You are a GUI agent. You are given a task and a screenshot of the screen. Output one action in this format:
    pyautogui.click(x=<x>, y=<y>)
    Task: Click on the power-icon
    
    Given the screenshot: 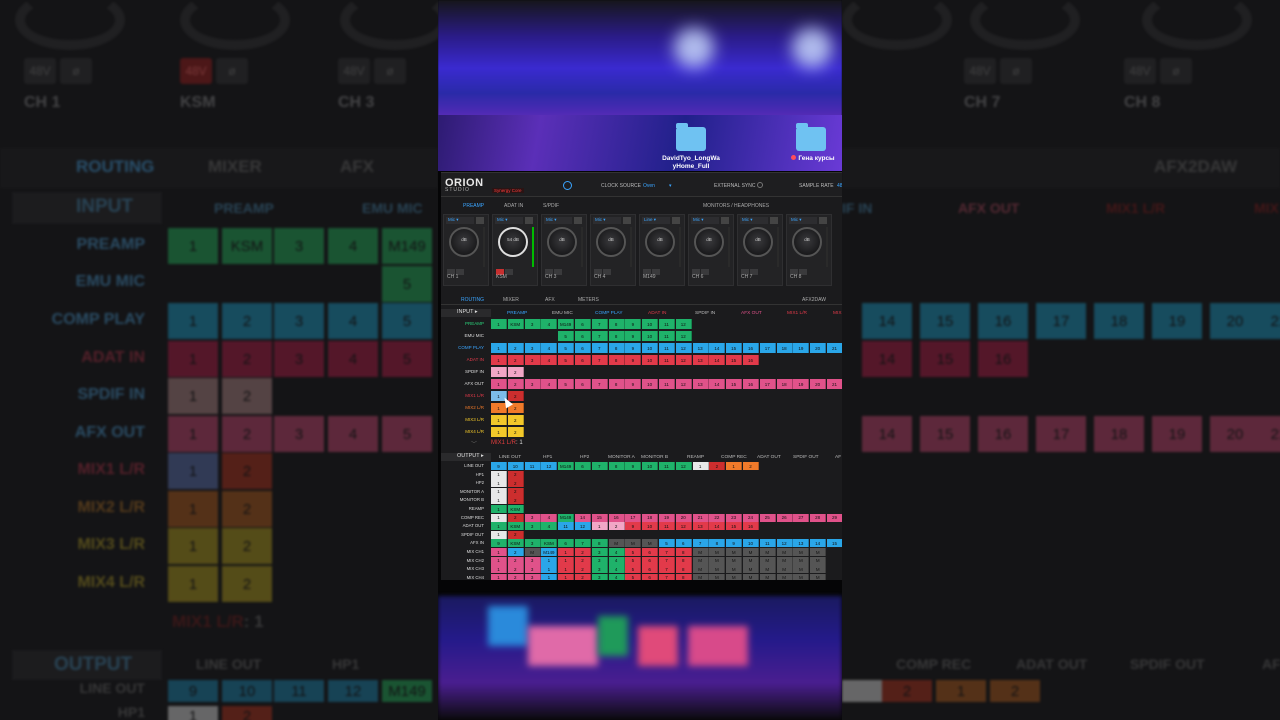 What is the action you would take?
    pyautogui.click(x=567, y=185)
    